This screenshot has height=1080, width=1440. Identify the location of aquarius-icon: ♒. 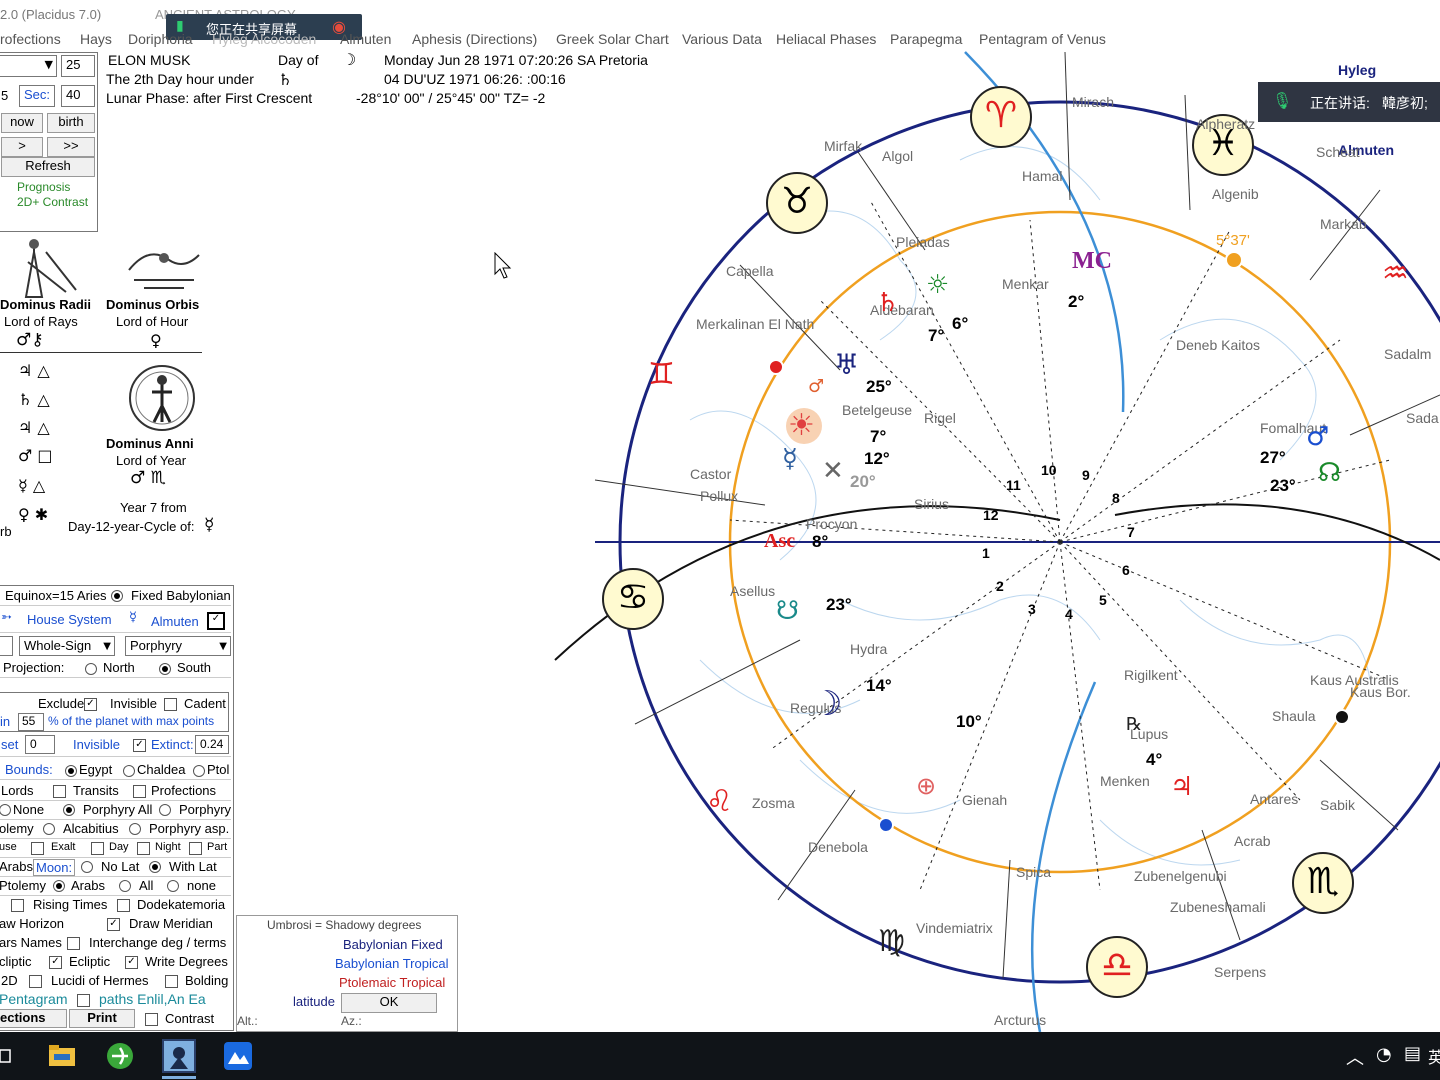
(1395, 273).